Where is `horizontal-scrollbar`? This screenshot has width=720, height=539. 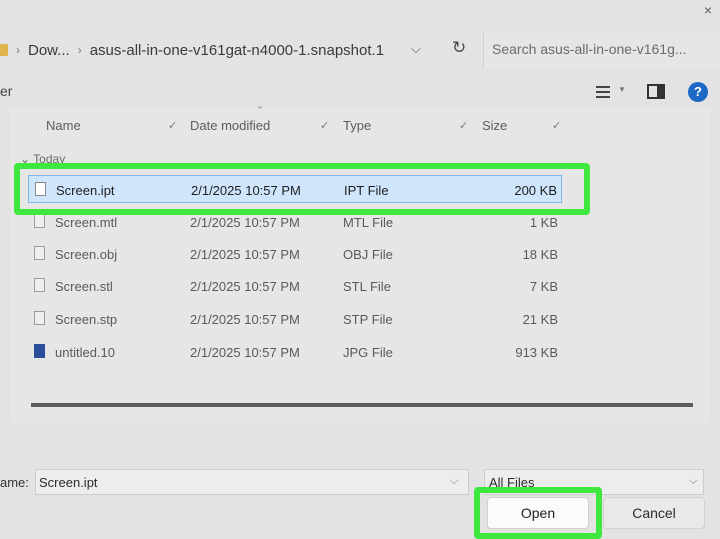 horizontal-scrollbar is located at coordinates (362, 405).